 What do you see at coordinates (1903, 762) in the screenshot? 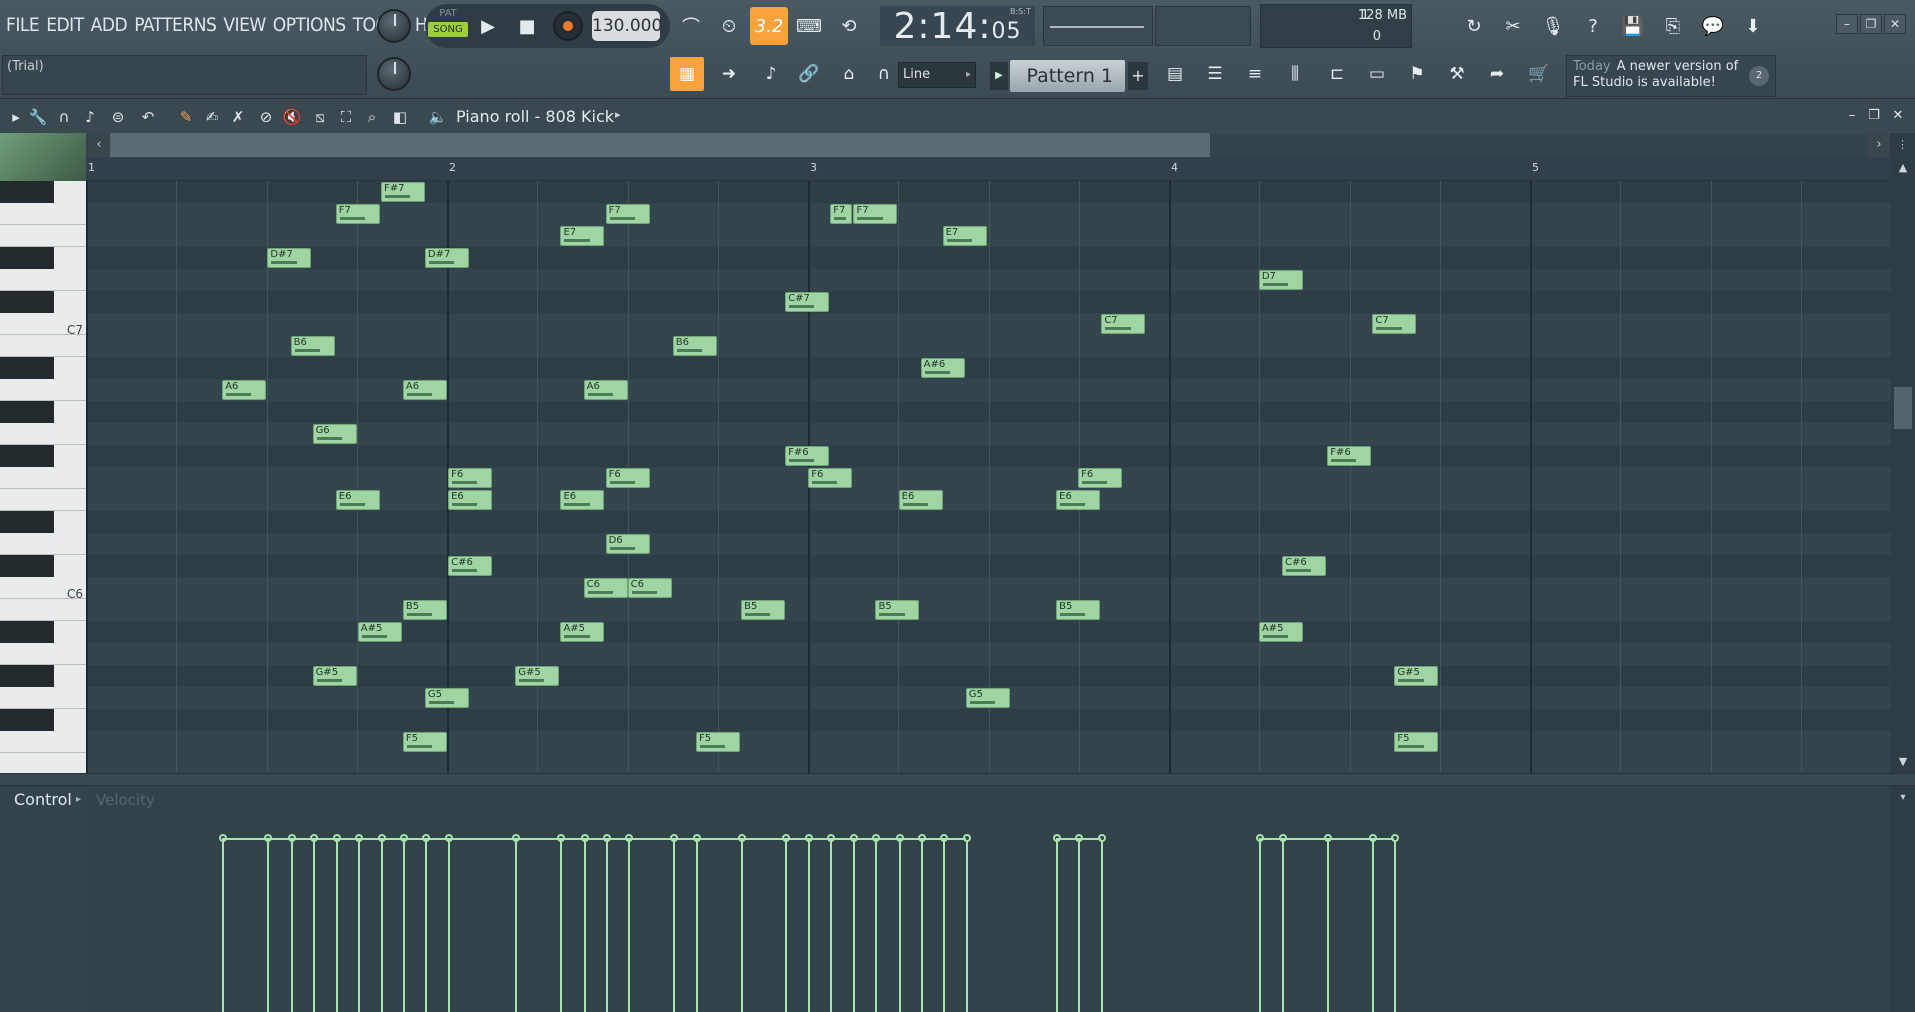
I see `scroll-down-icon: ▼` at bounding box center [1903, 762].